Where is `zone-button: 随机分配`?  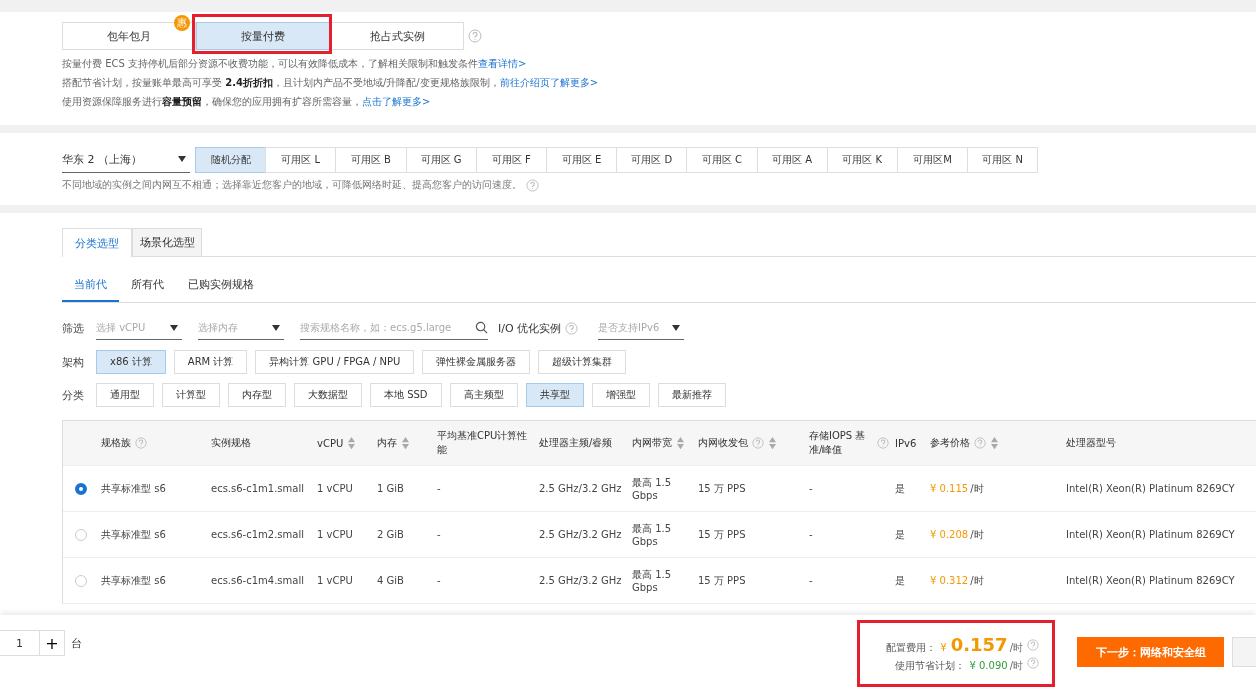 zone-button: 随机分配 is located at coordinates (231, 159).